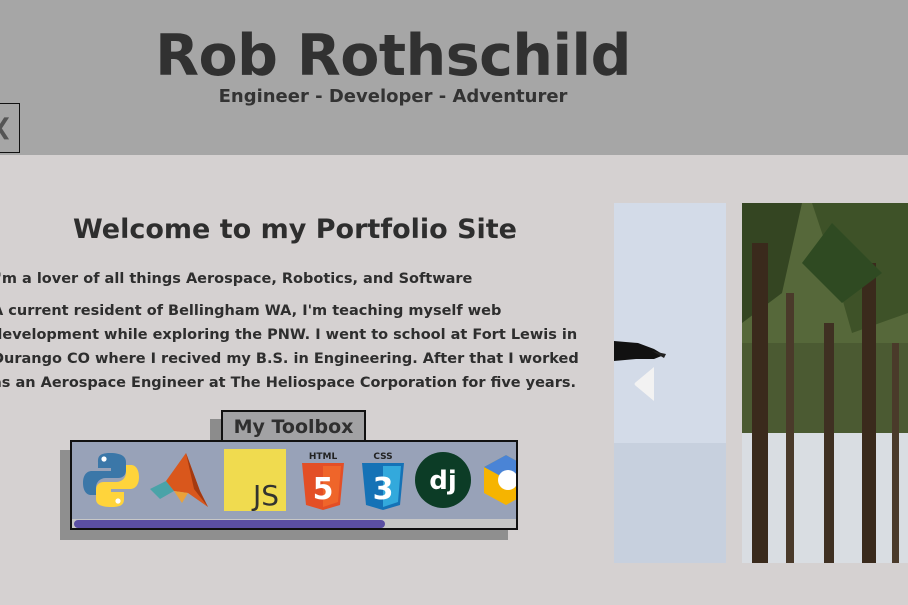  I want to click on javascript-icon: JS, so click(255, 480).